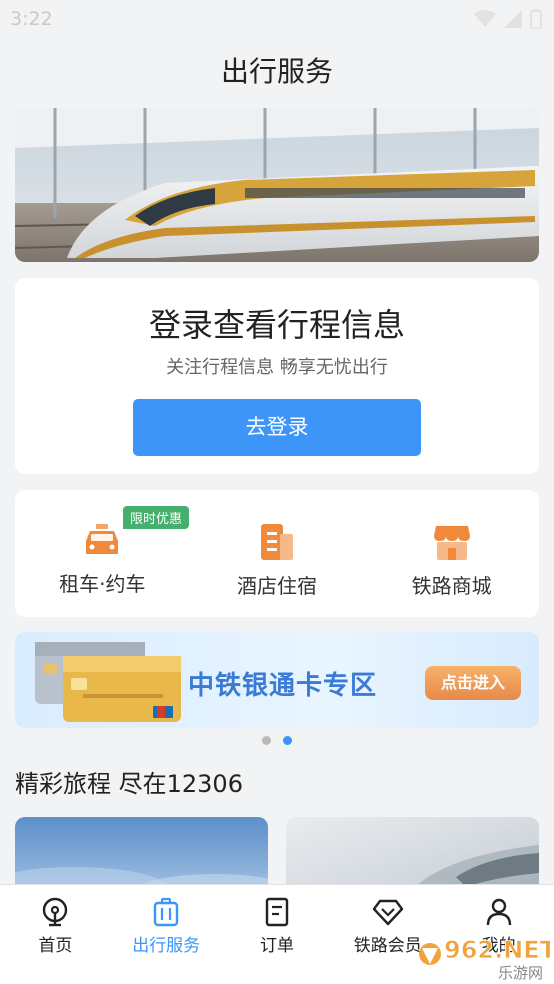 The image size is (554, 984). I want to click on banner-title: 中铁银通卡专区, so click(283, 686).